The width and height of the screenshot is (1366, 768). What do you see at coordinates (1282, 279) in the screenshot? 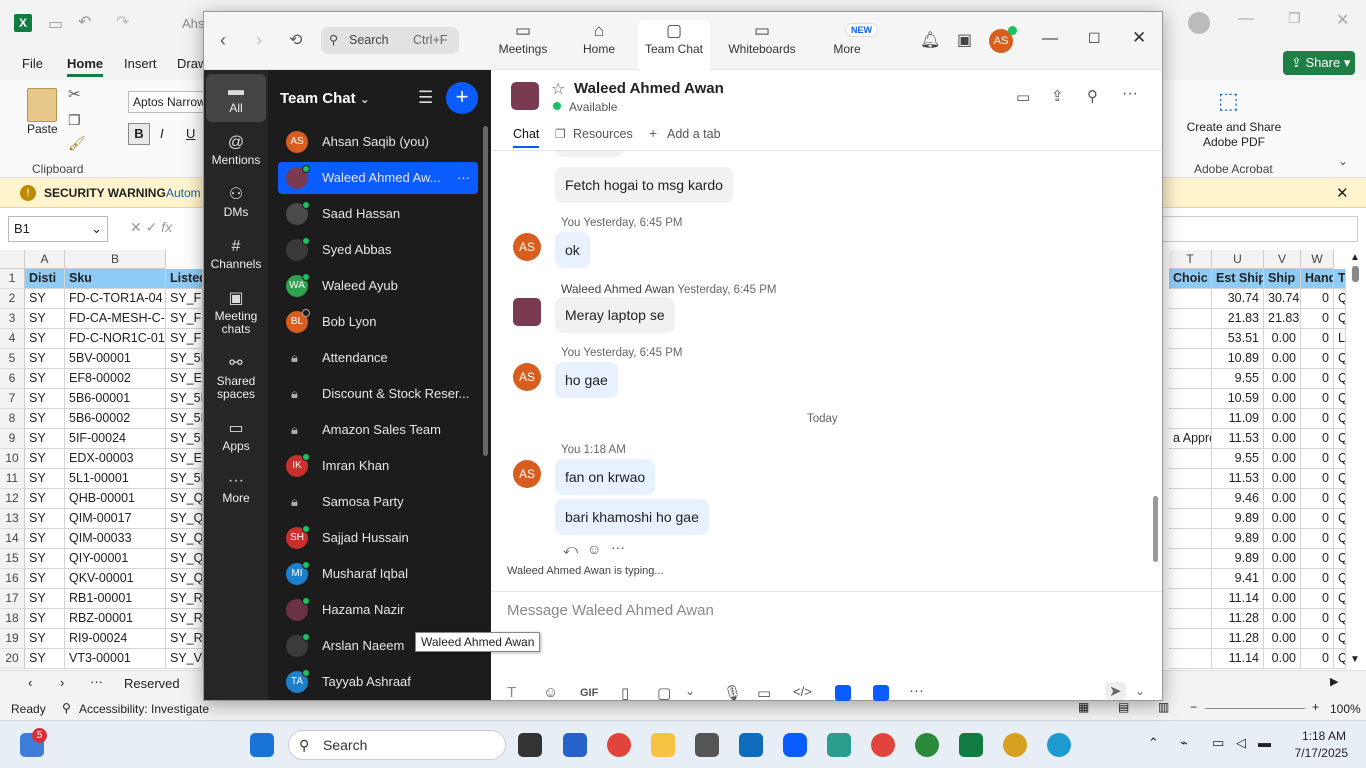
I see `header-cell: Ship` at bounding box center [1282, 279].